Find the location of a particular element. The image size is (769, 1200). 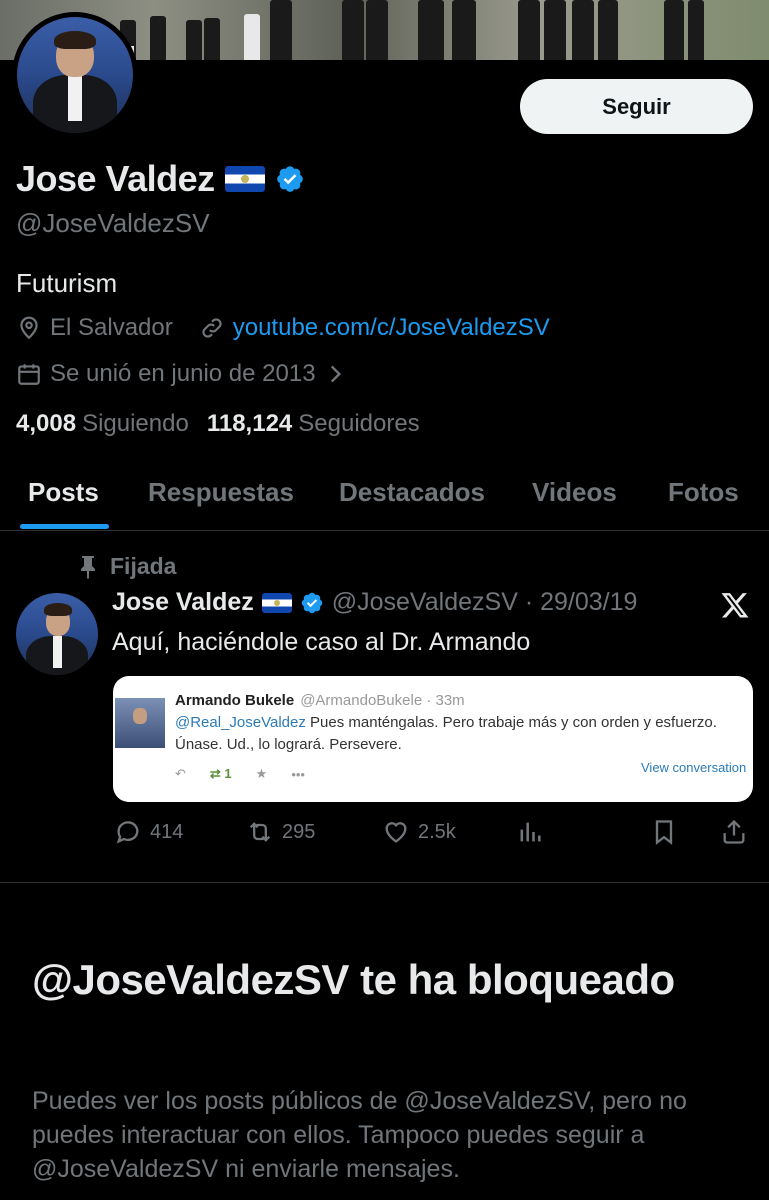

post-author-avatar is located at coordinates (57, 634).